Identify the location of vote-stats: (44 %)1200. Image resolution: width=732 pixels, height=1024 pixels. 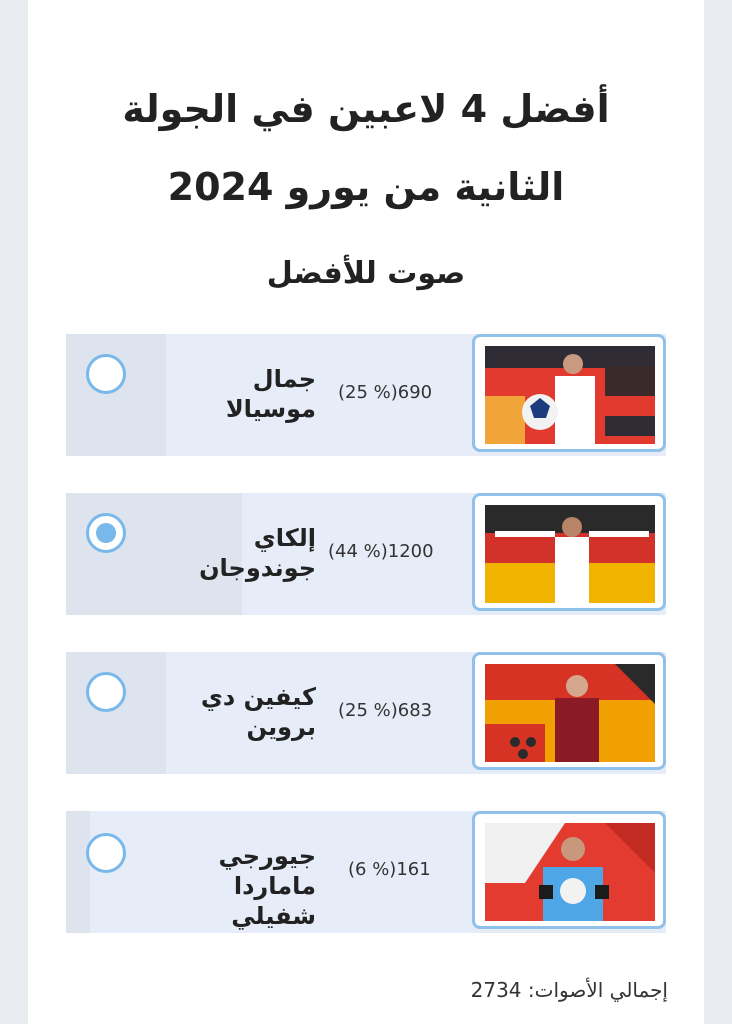
(381, 551).